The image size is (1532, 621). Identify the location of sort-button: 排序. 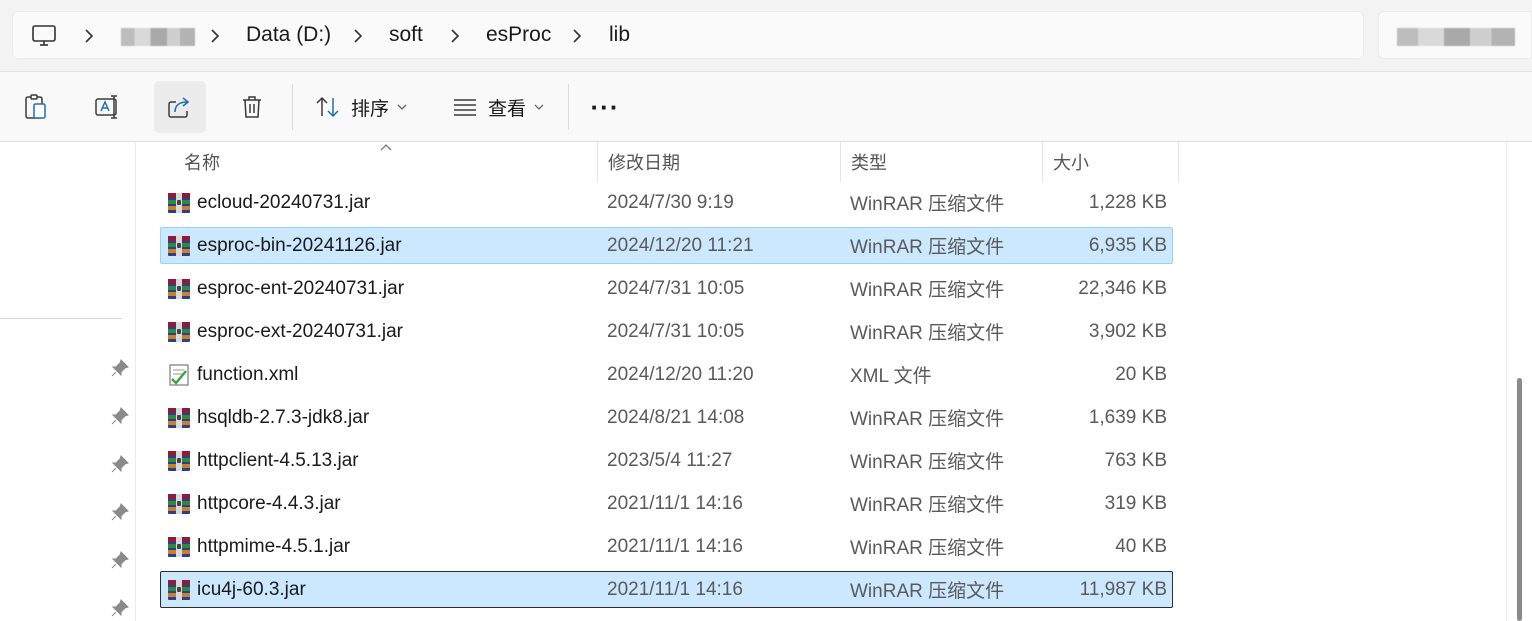
(361, 107).